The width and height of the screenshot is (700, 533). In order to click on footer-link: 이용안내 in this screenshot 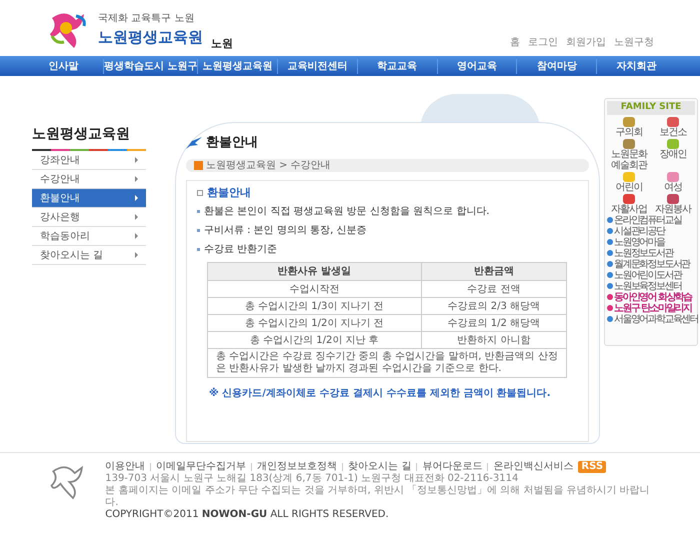, I will do `click(125, 467)`.